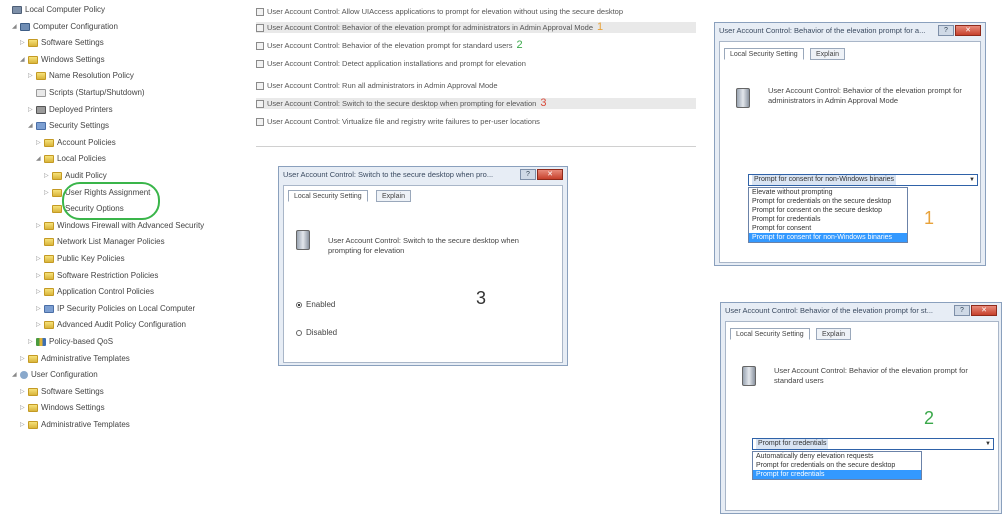 The image size is (1004, 516). I want to click on dropdown-option: Prompt for consent, so click(828, 228).